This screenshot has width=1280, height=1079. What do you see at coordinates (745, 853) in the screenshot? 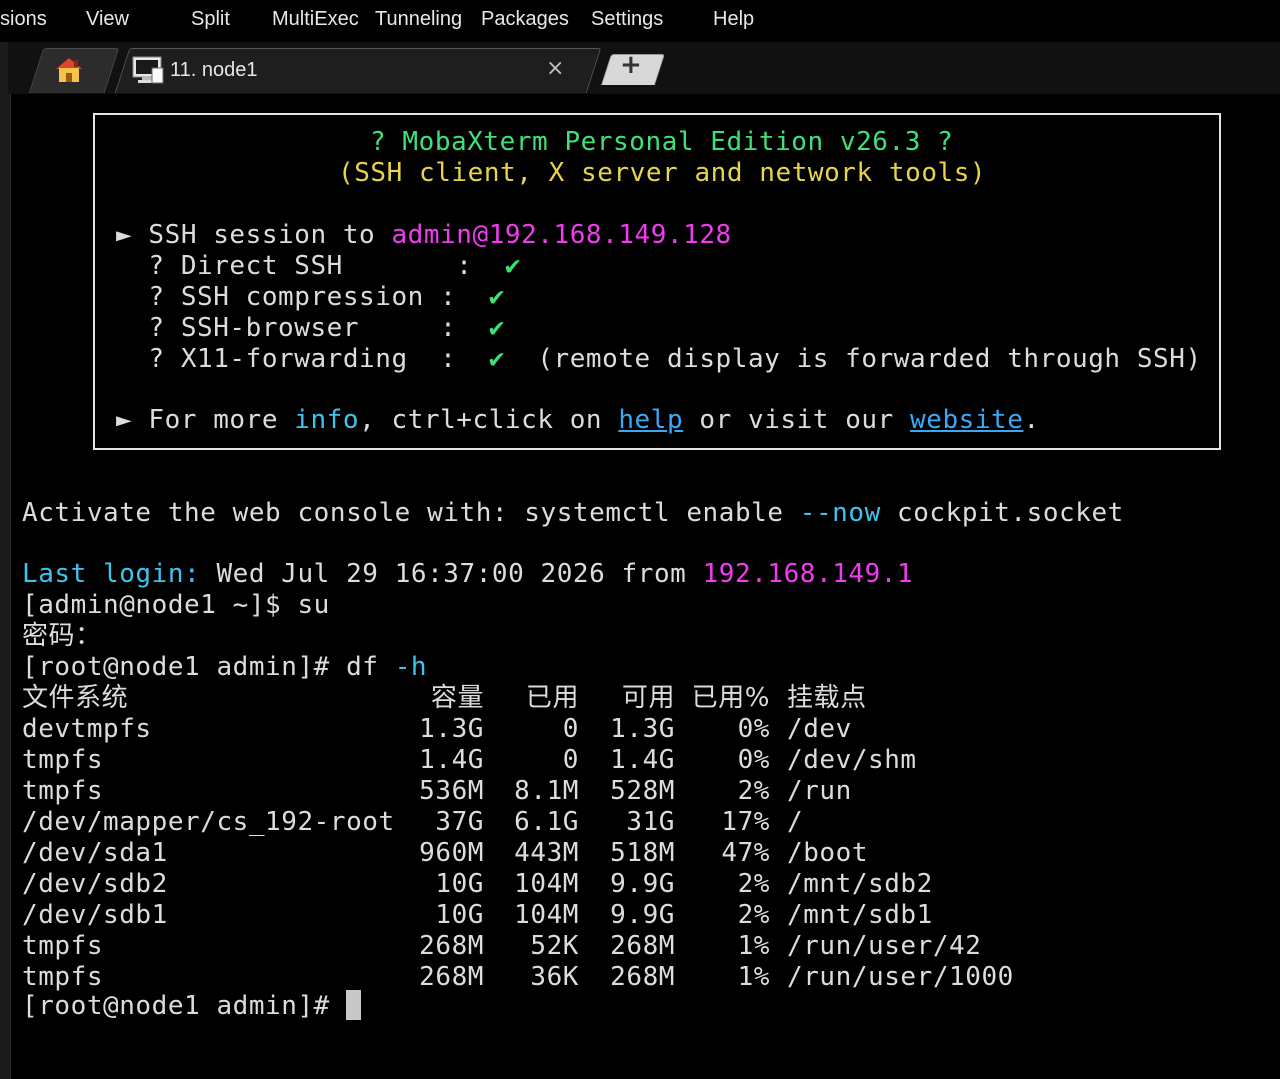
I see `df-cell: 47%` at bounding box center [745, 853].